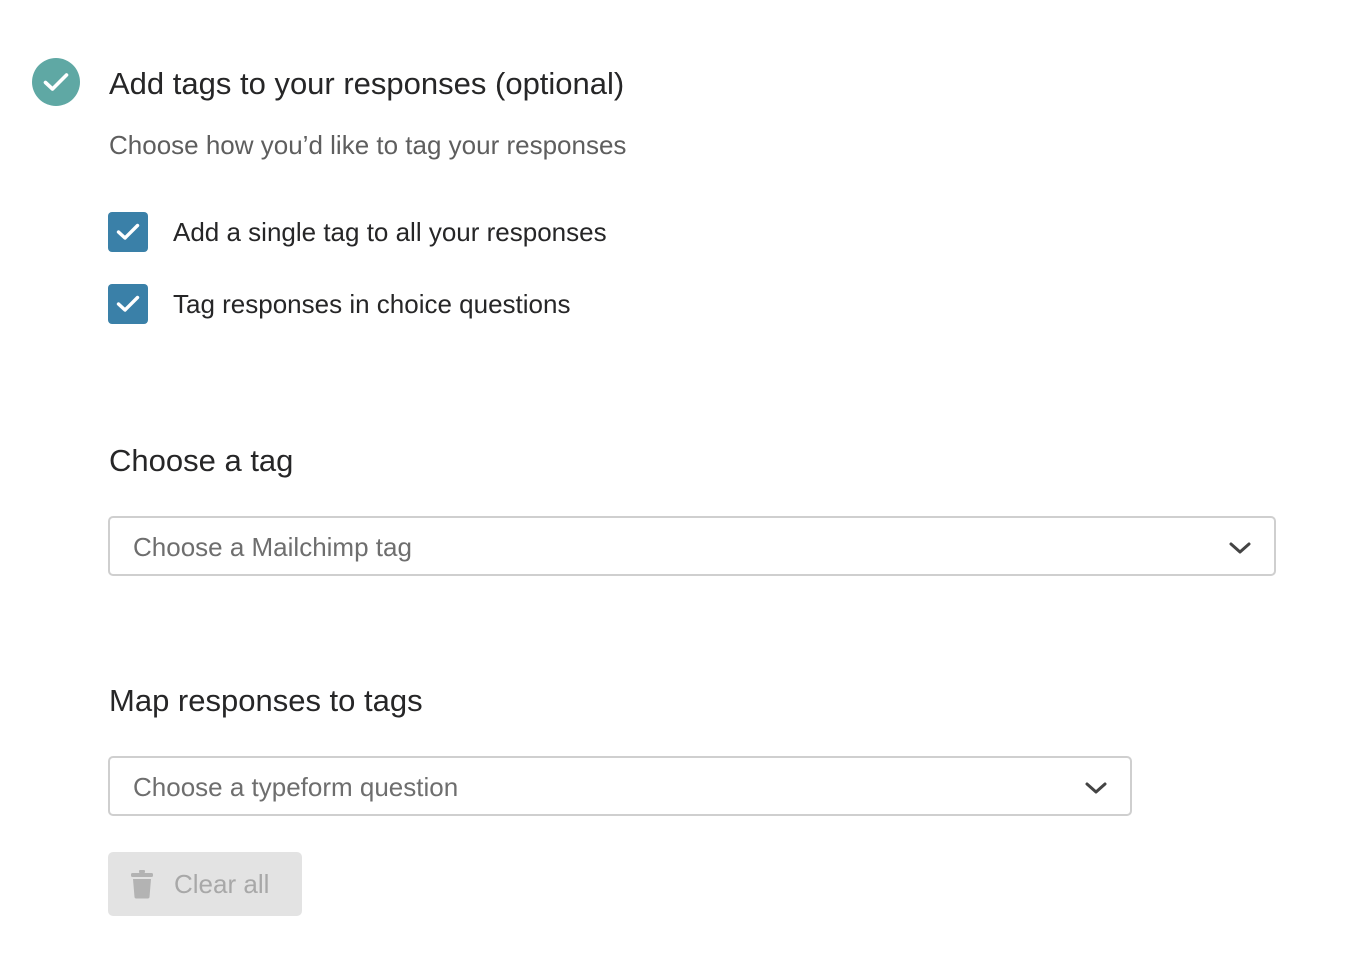  I want to click on clear-all-button: Clear all, so click(205, 884).